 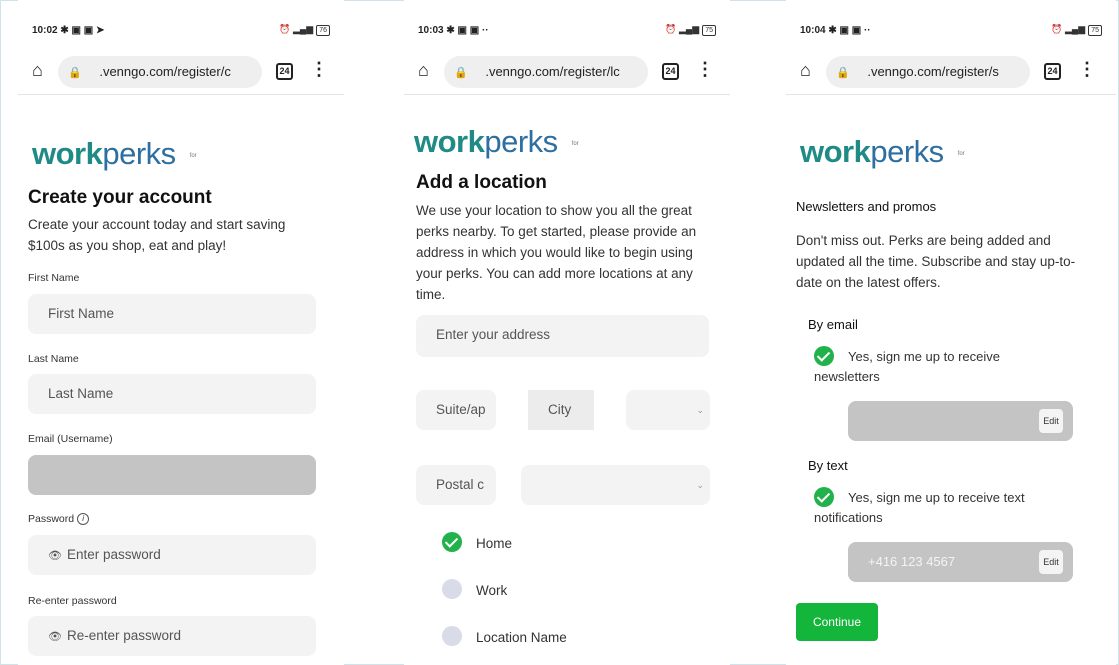 I want to click on battery-icon: 76, so click(x=323, y=30).